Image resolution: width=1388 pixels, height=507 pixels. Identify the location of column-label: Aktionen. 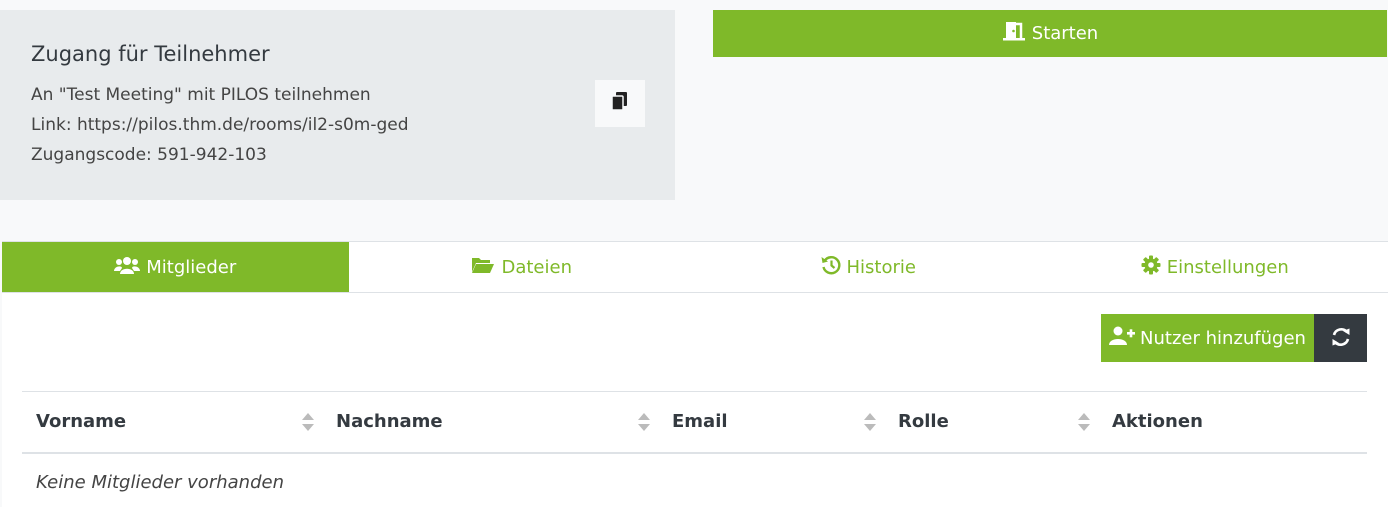
(1157, 422).